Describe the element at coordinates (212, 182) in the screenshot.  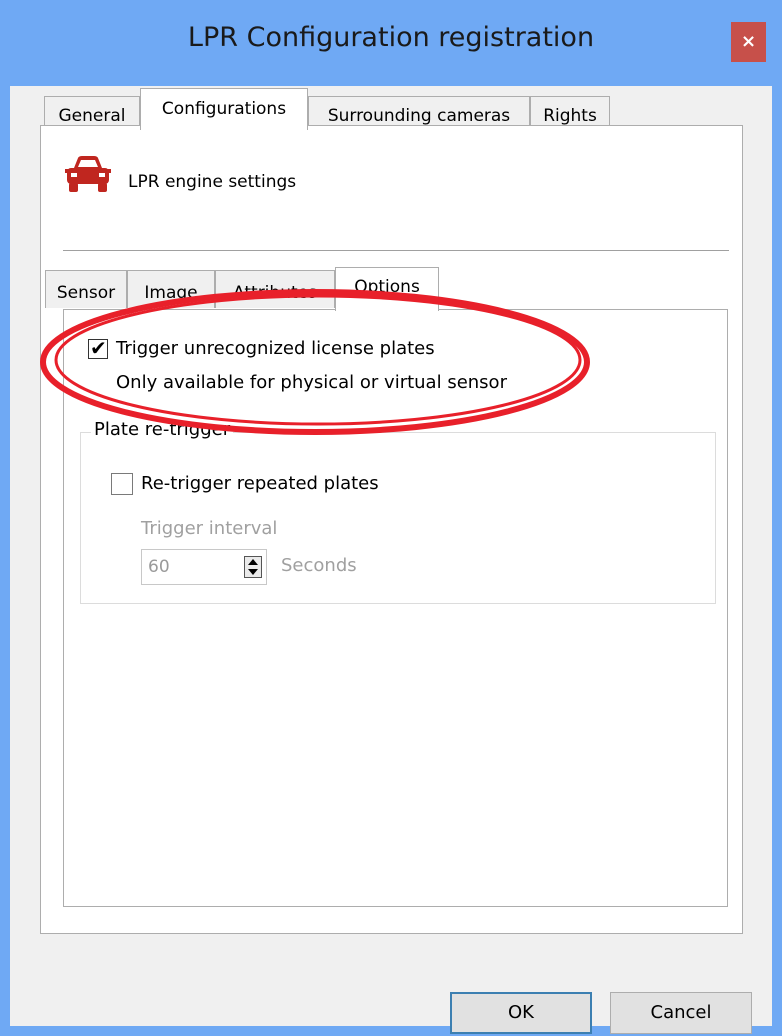
I see `engine-settings-label: LPR engine settings` at that location.